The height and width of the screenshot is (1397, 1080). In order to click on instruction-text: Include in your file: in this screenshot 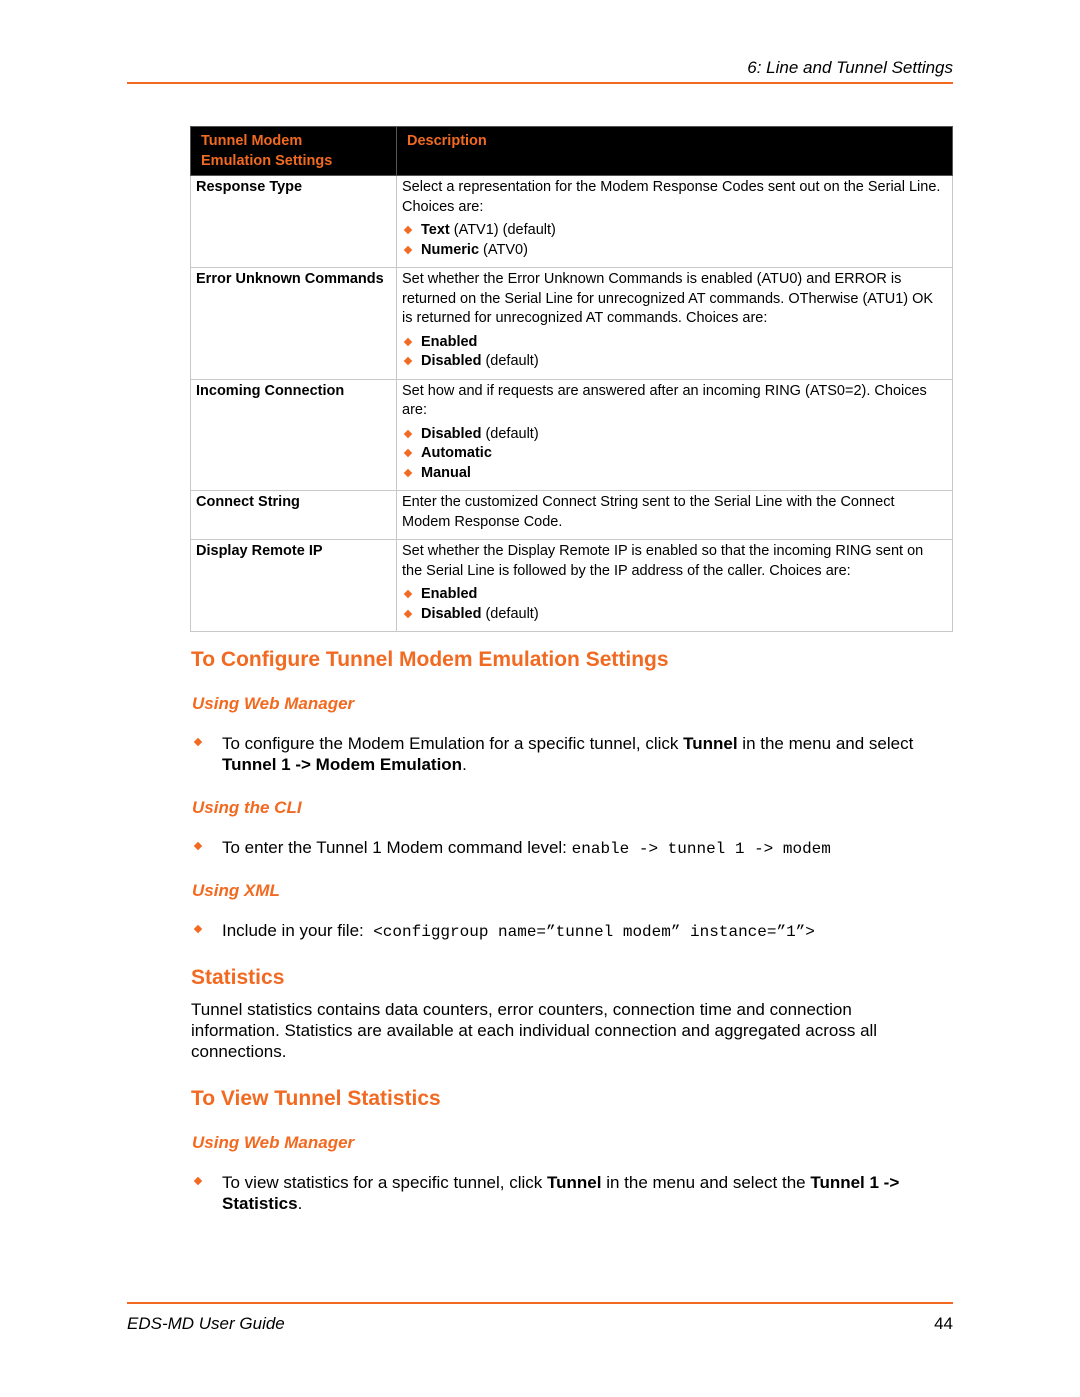, I will do `click(298, 930)`.